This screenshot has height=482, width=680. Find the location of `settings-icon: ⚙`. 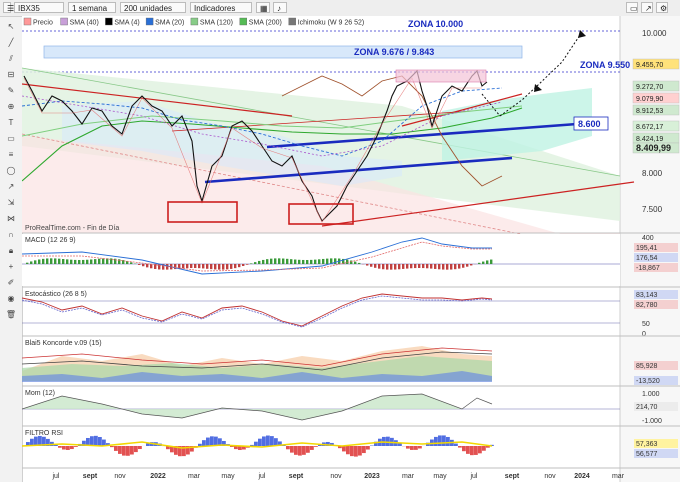

settings-icon: ⚙ is located at coordinates (662, 7).